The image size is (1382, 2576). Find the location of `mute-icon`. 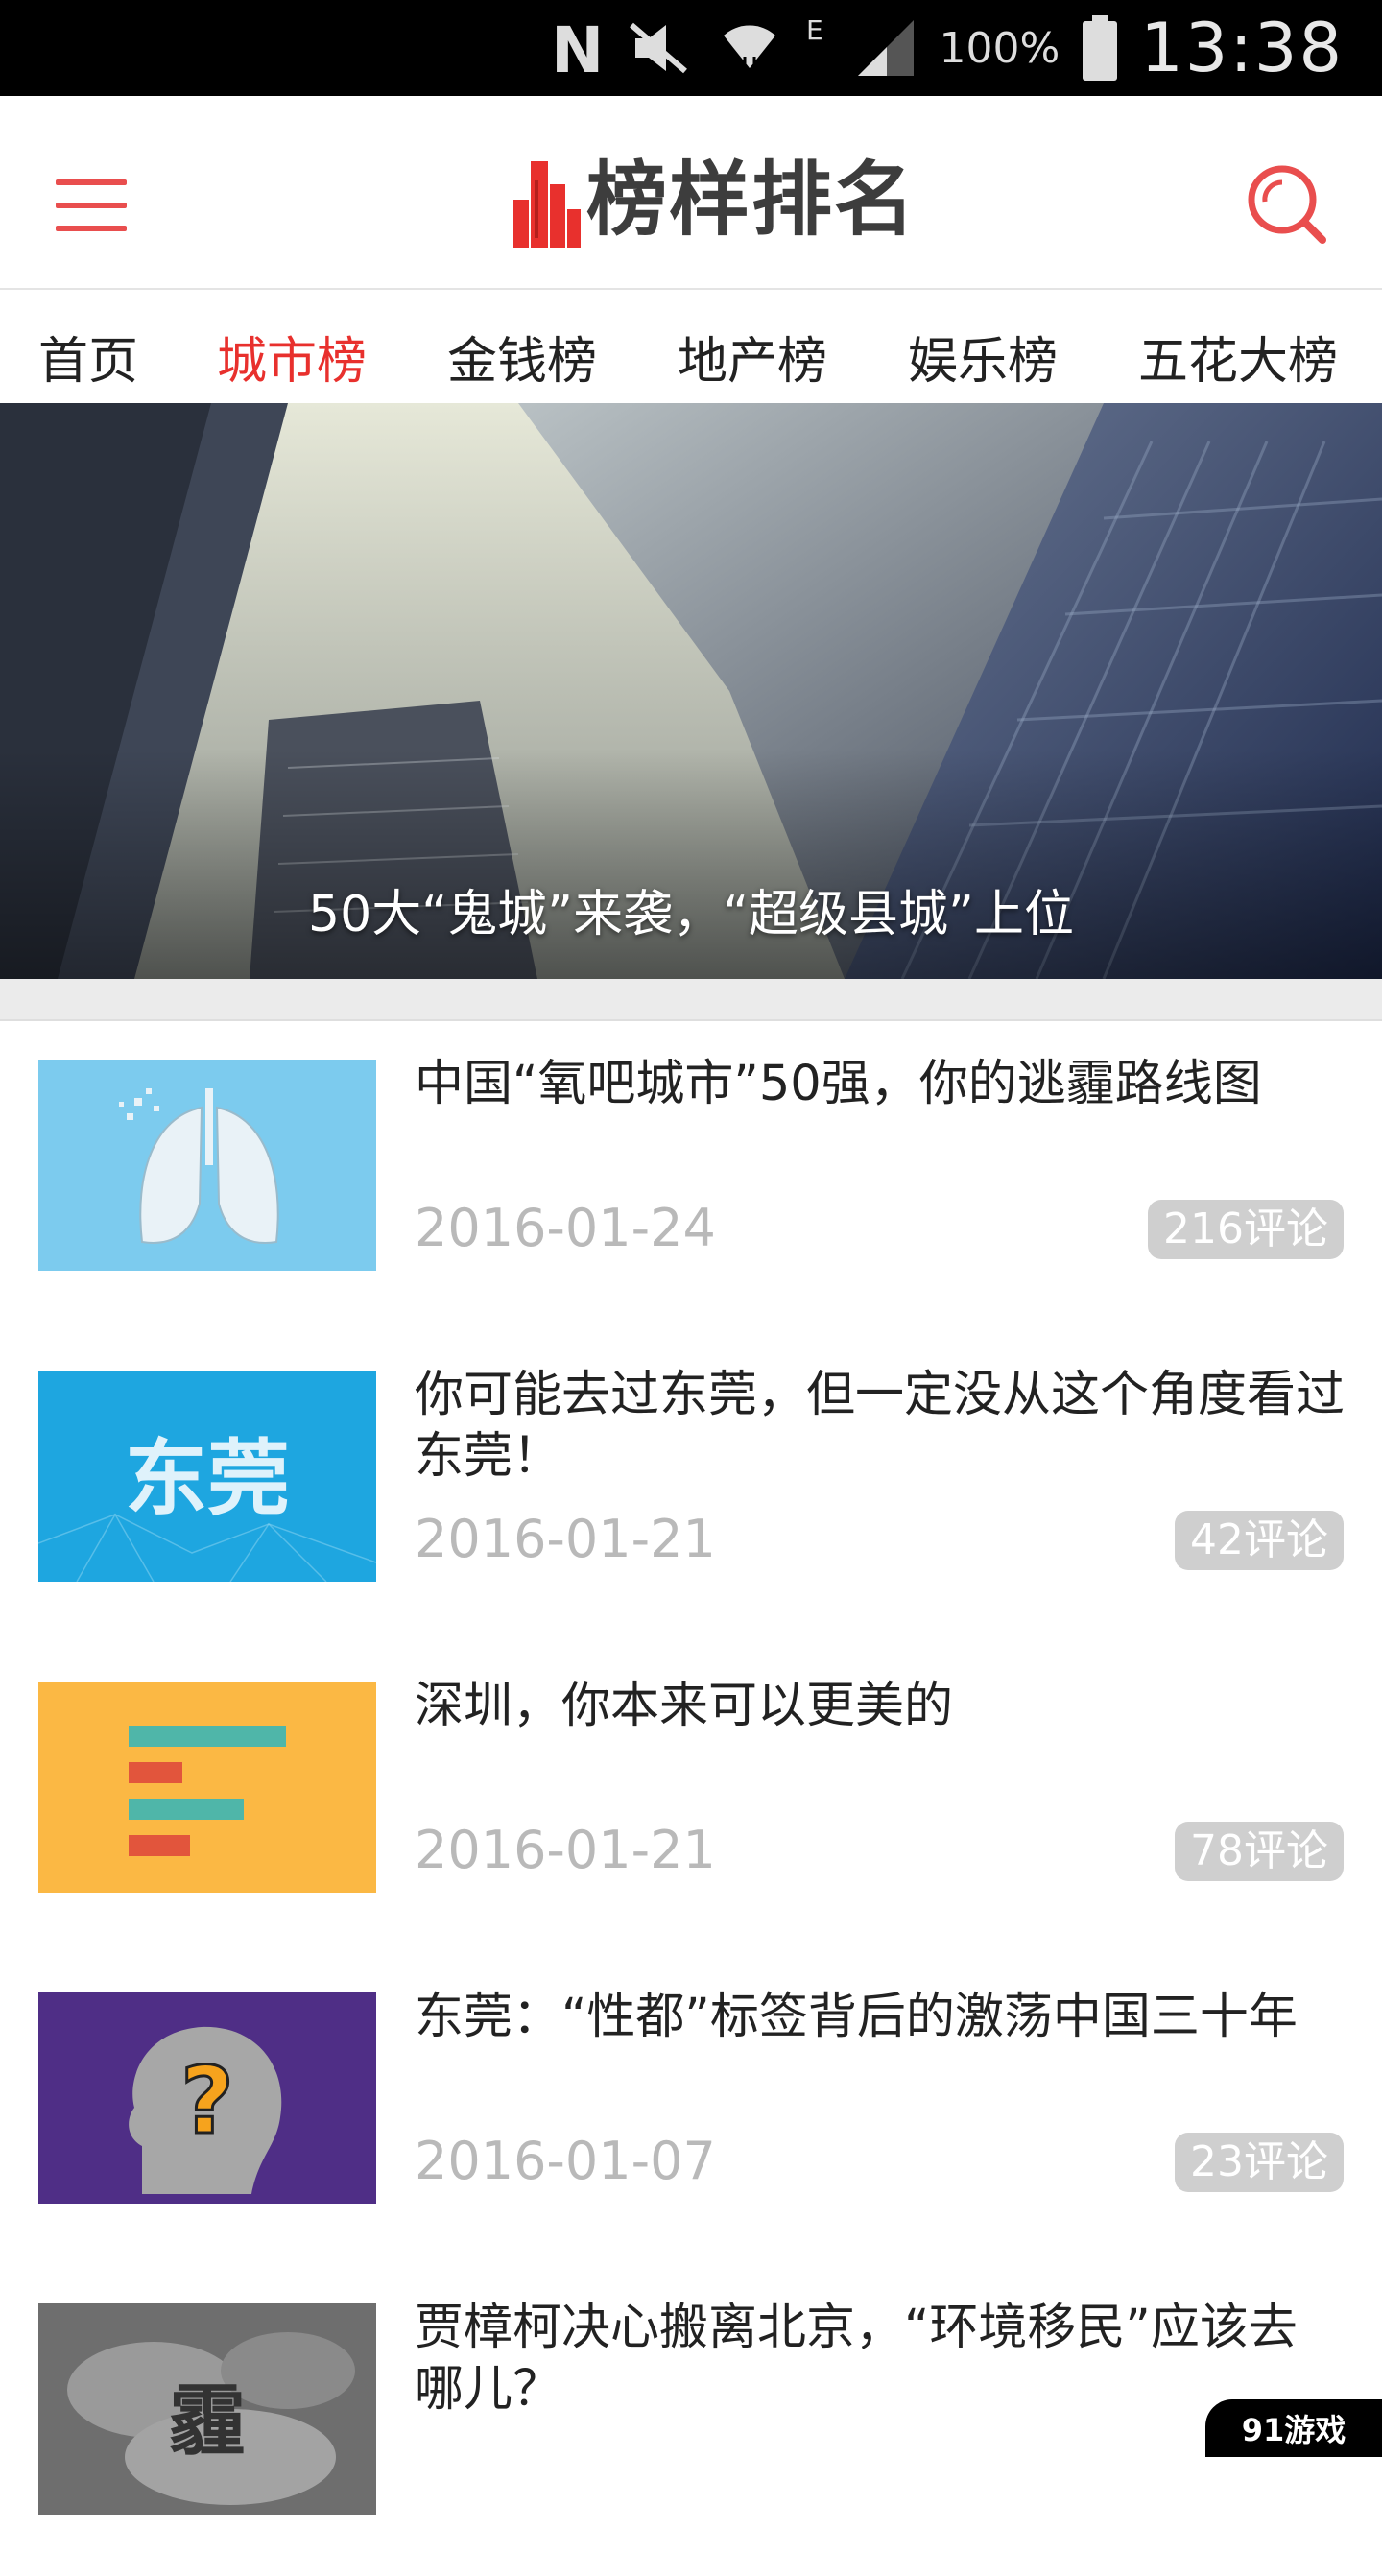

mute-icon is located at coordinates (660, 48).